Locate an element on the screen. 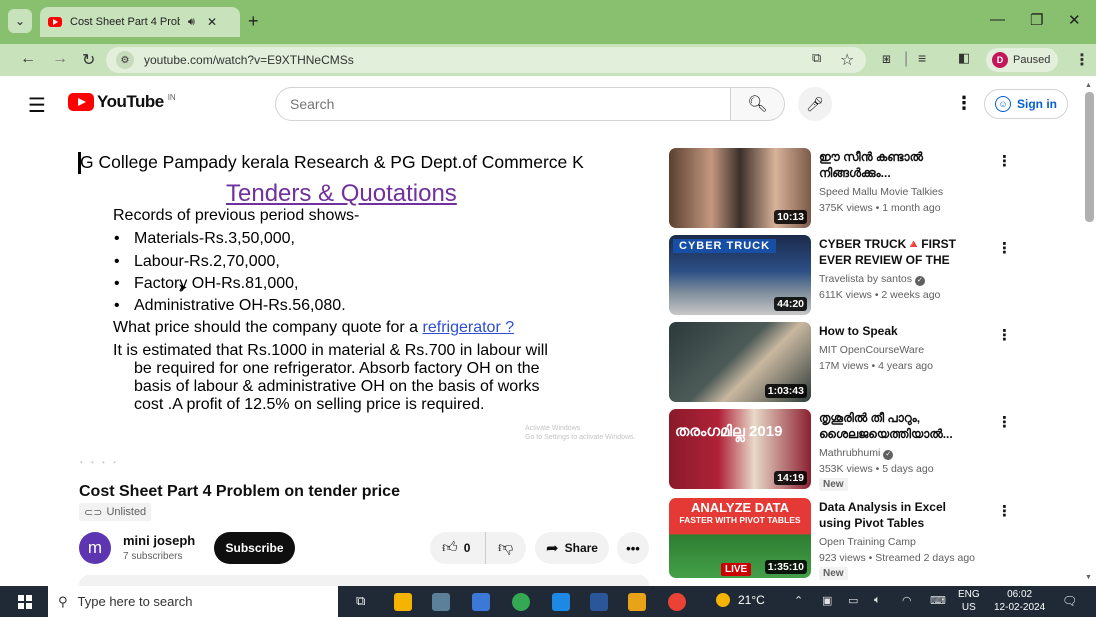 This screenshot has height=617, width=1096. subscribe-button: Subscribe is located at coordinates (254, 548).